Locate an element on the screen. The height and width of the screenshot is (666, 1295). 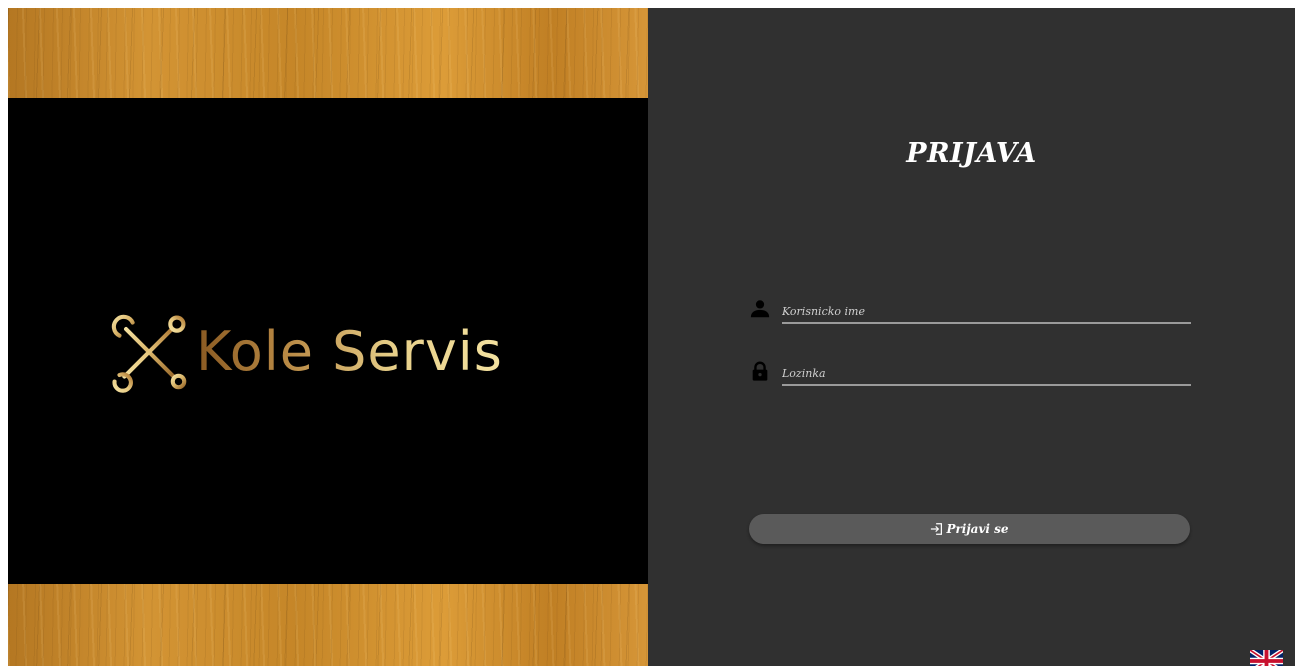
user-icon is located at coordinates (760, 309).